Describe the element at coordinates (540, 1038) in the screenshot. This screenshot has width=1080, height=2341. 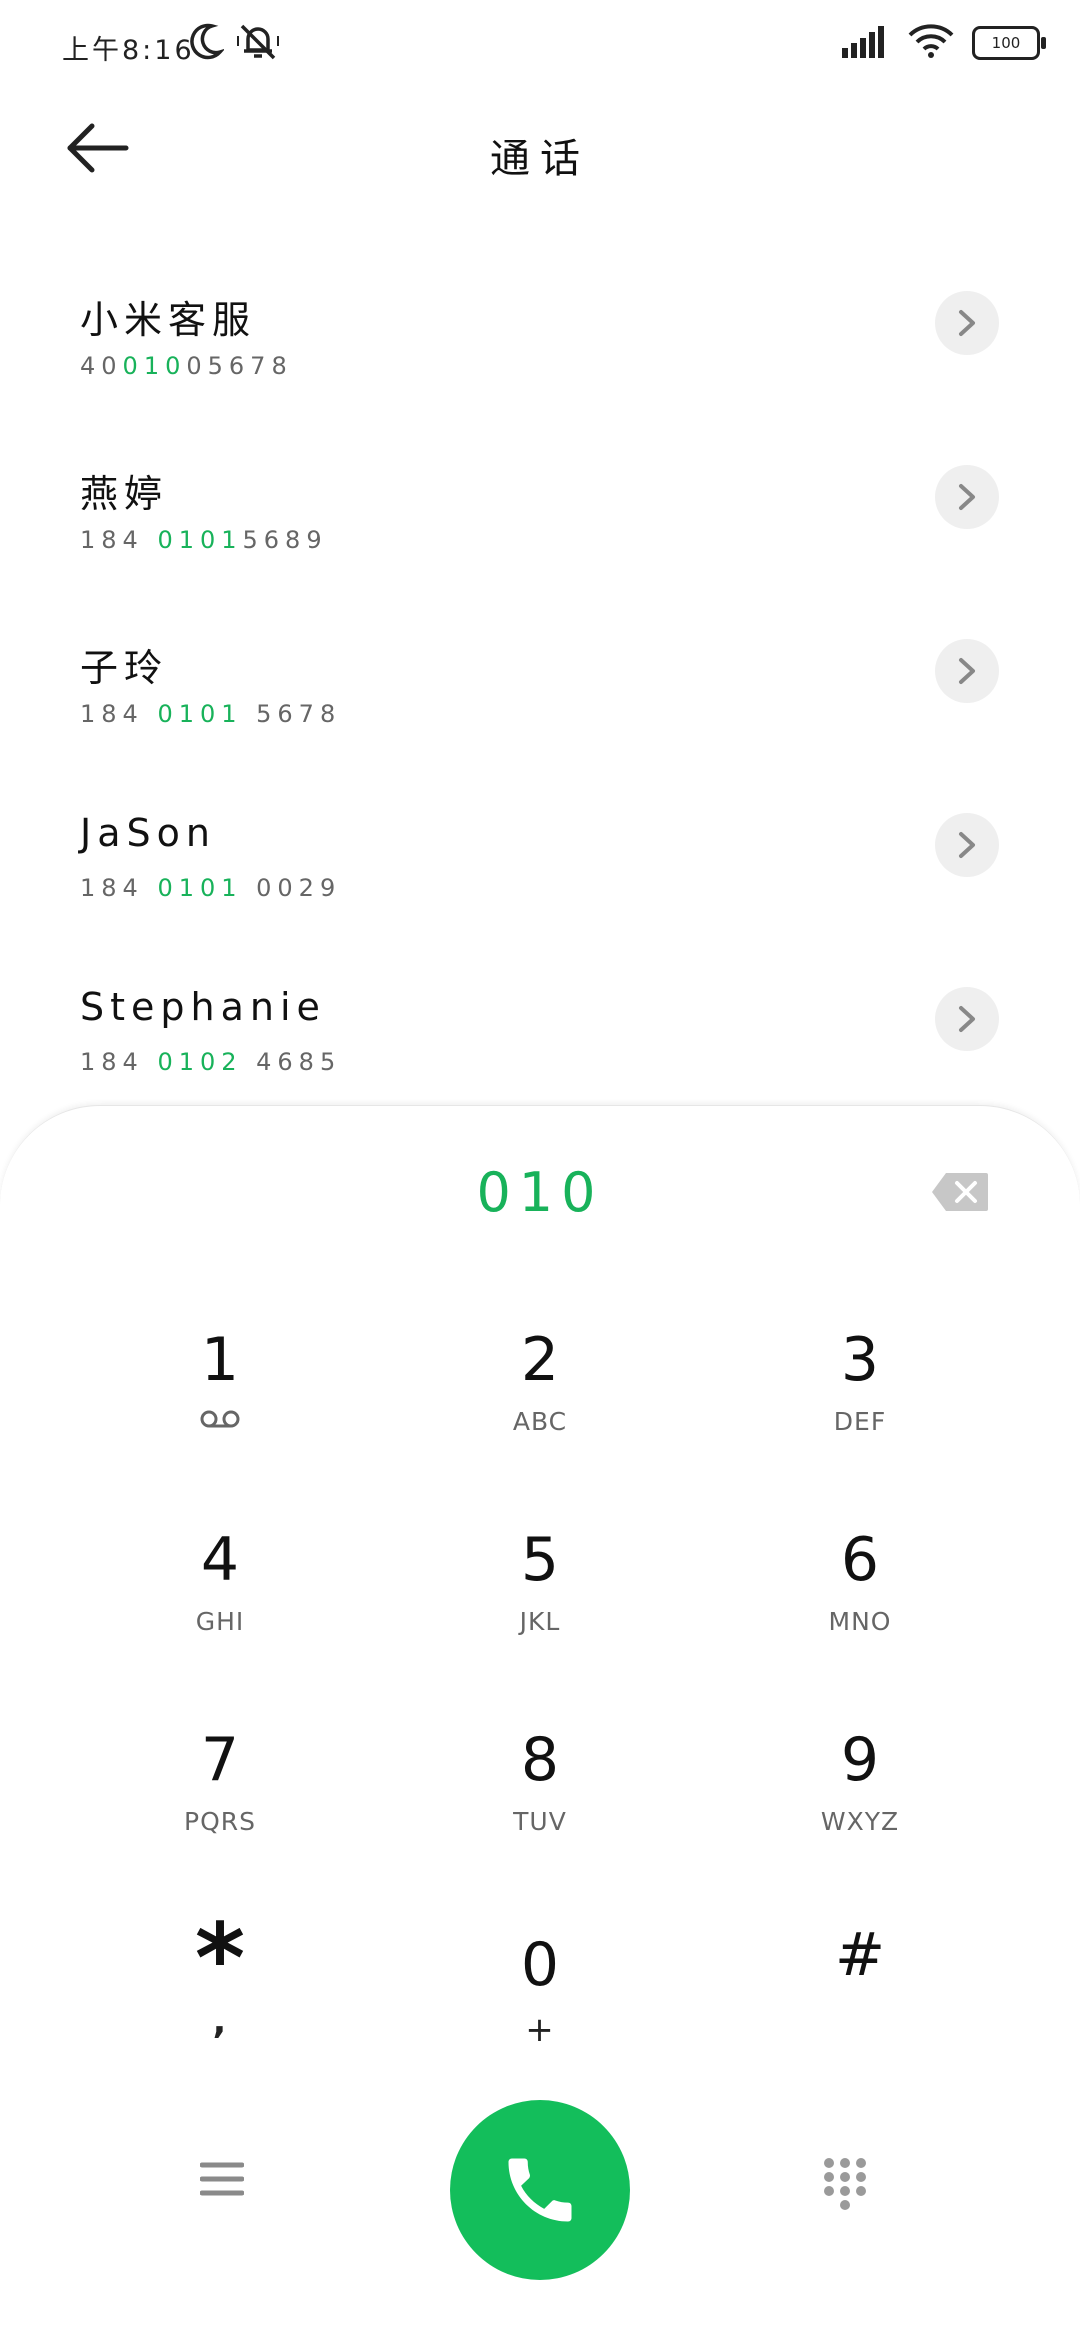
I see `contact-item: Stephanie 184 0102 4685` at that location.